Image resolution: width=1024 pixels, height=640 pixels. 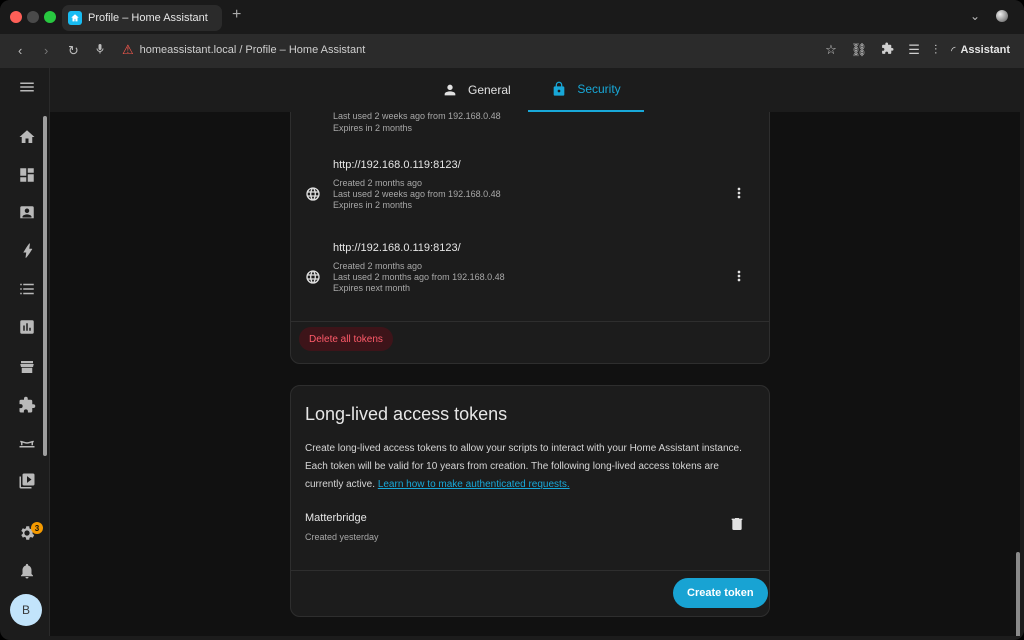 I want to click on close-window-button, so click(x=16, y=17).